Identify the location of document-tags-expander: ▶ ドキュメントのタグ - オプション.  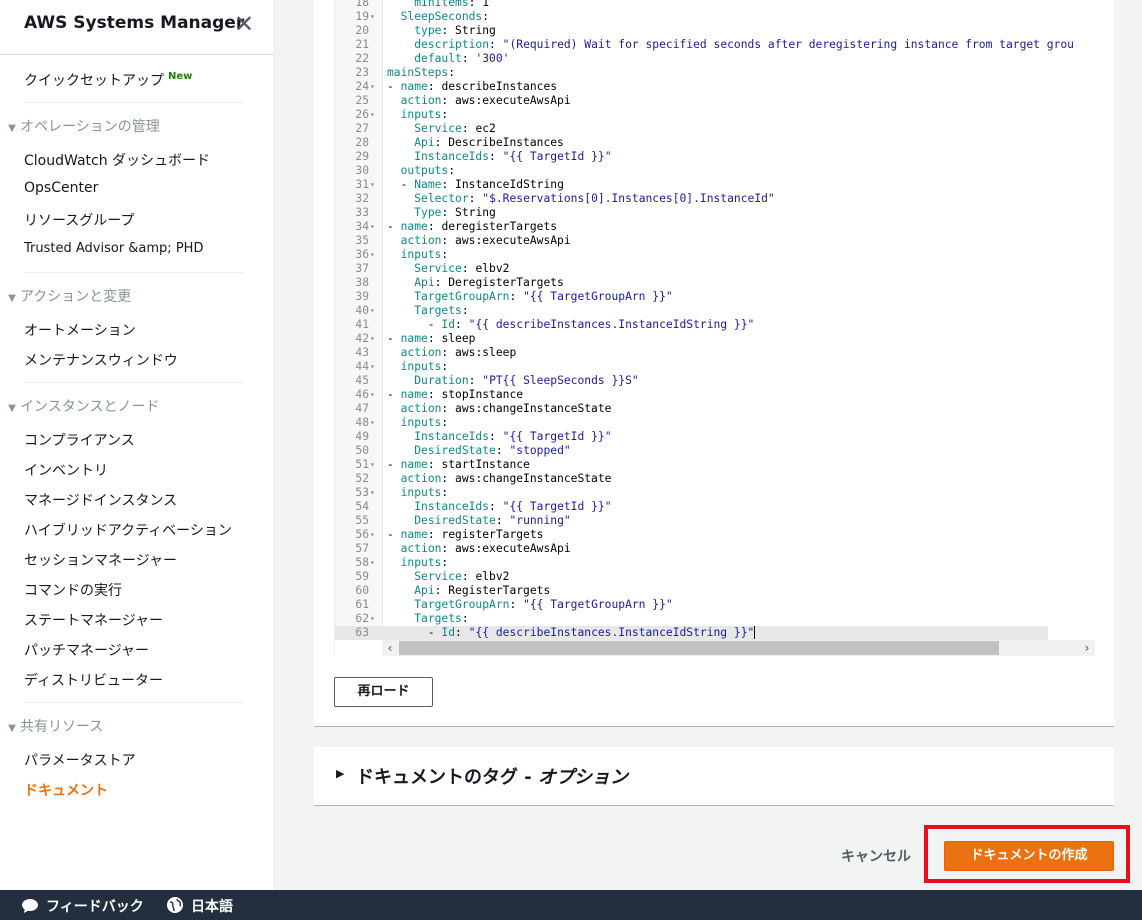
(714, 776).